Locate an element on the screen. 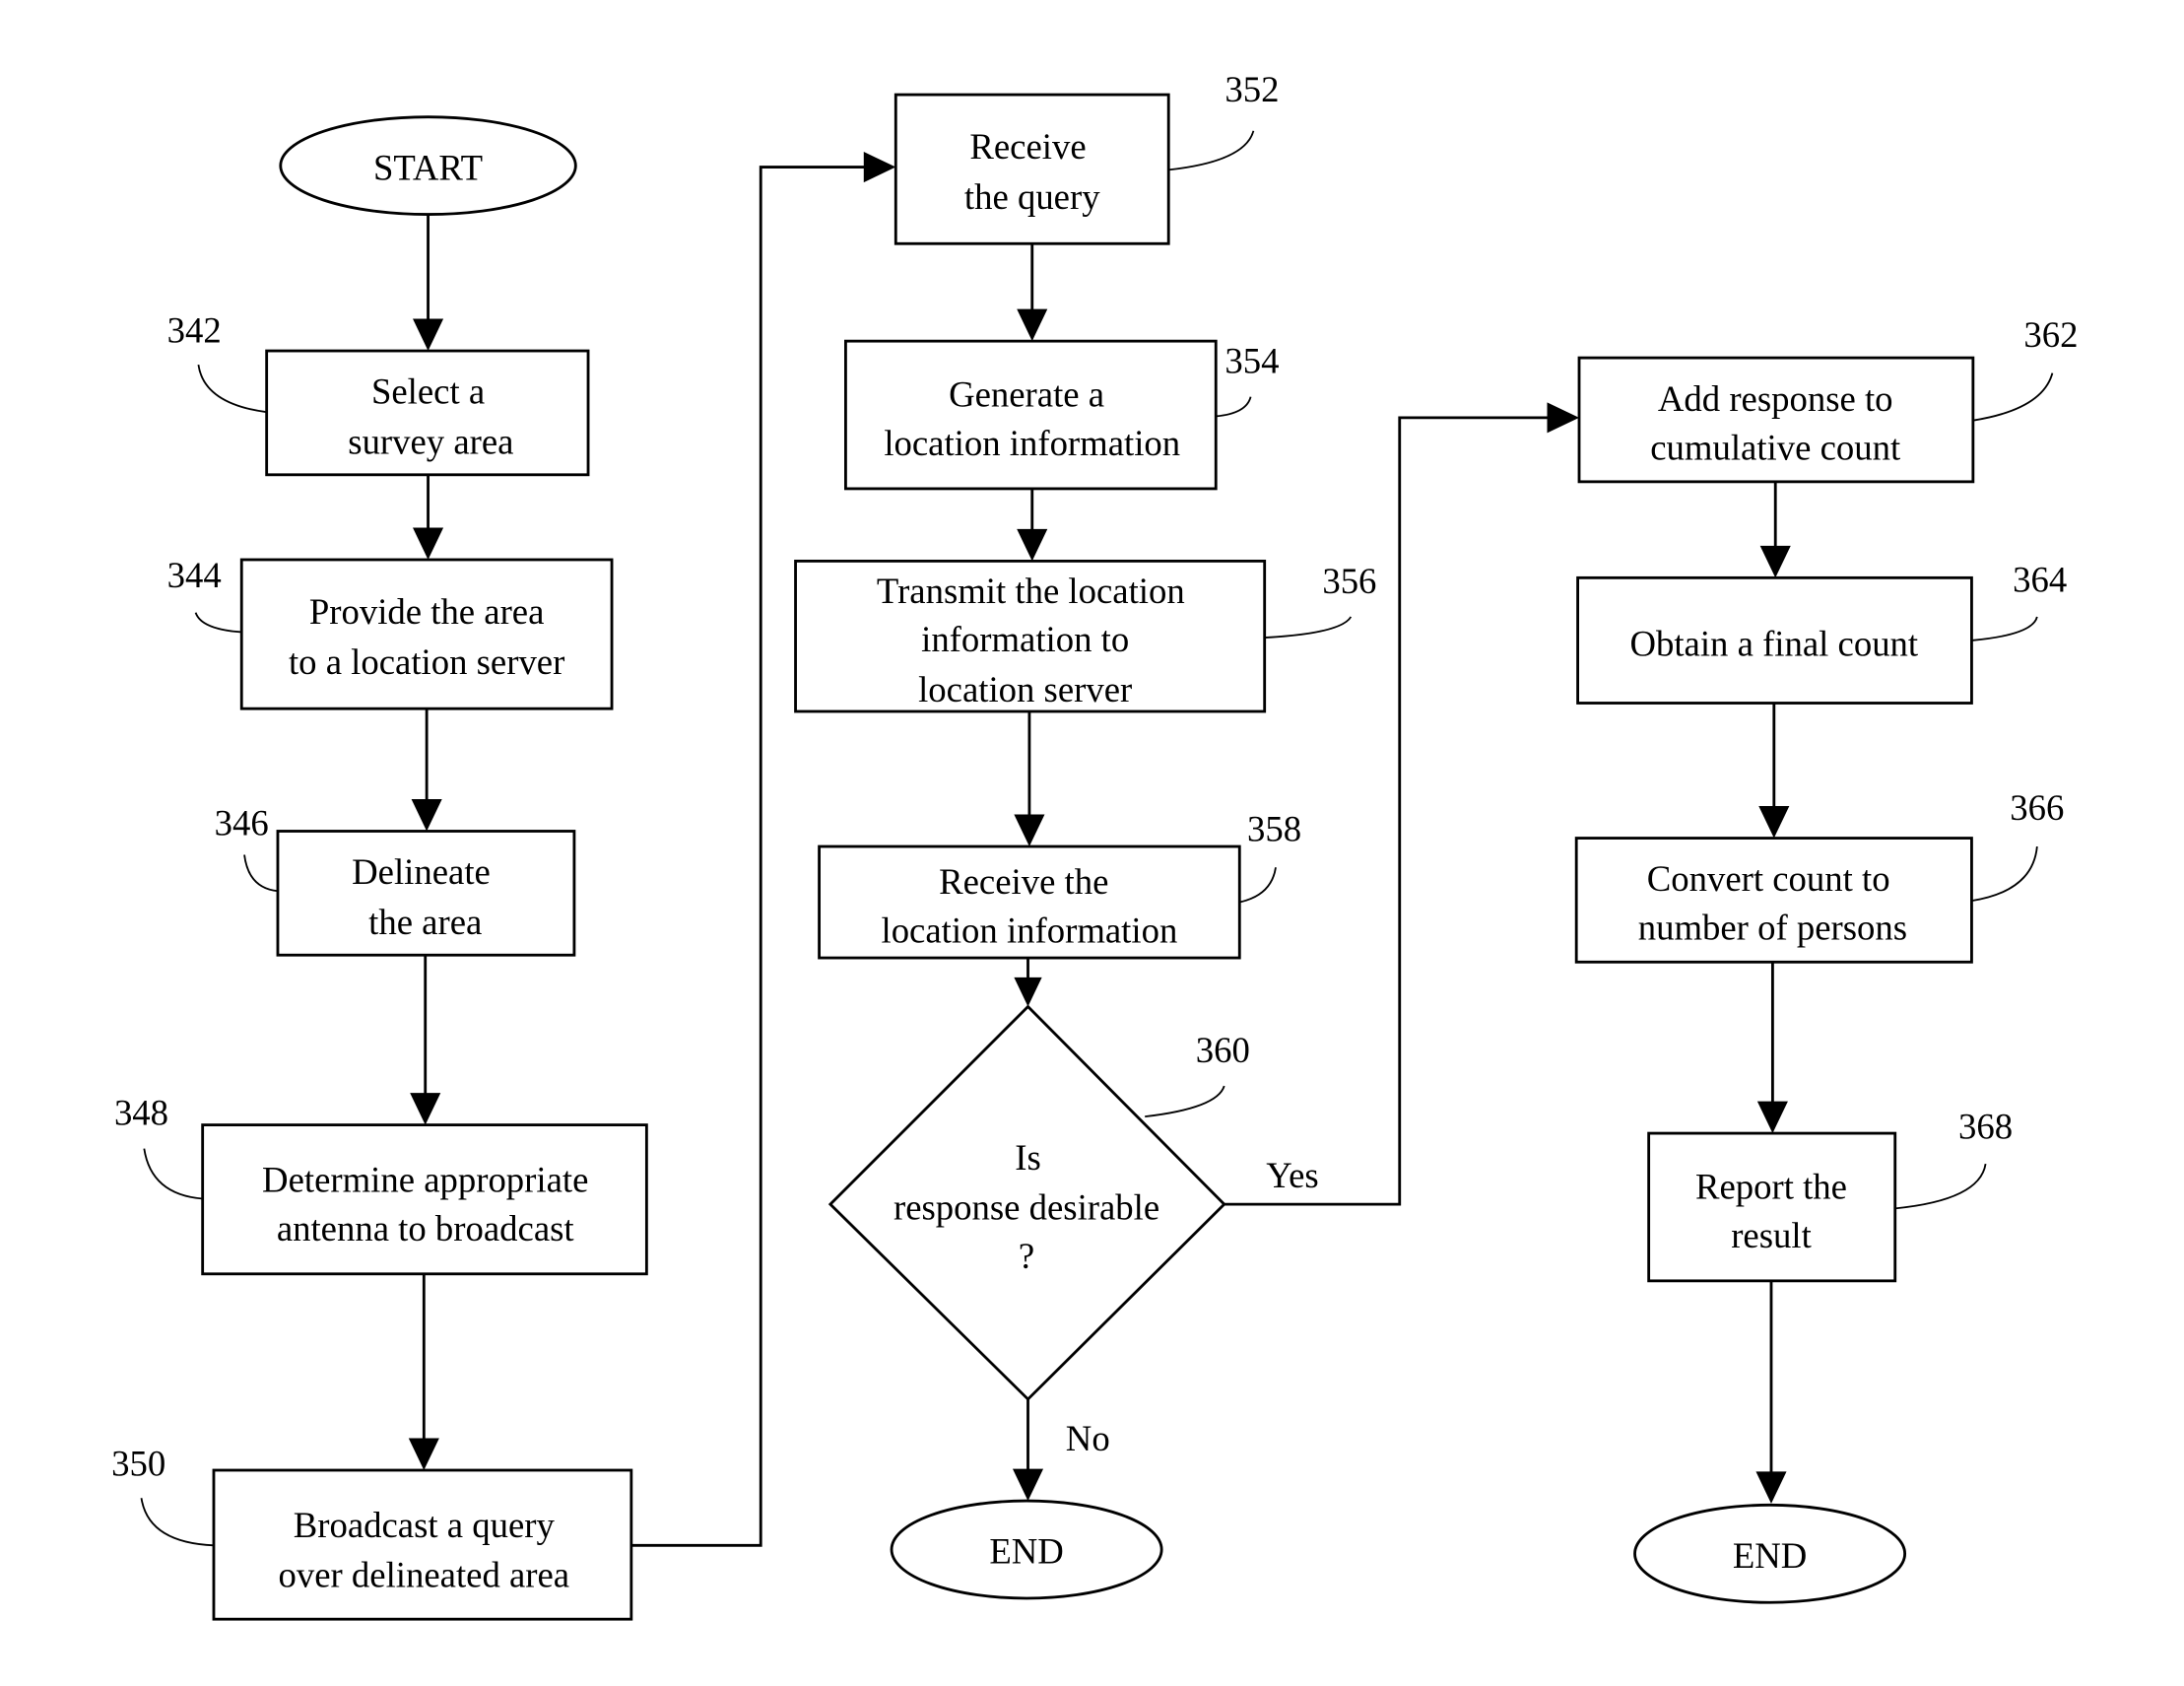 The height and width of the screenshot is (1686, 2184). step-346-delineate-area: Delineate the area is located at coordinates (426, 893).